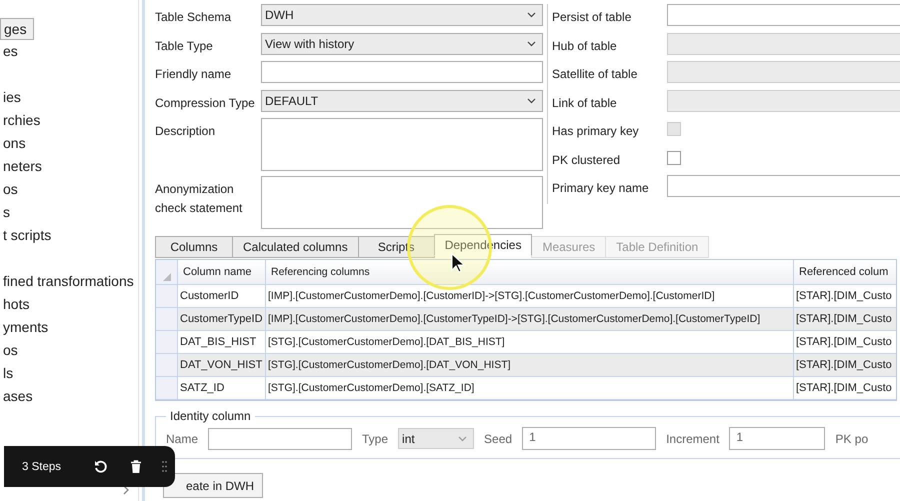 Image resolution: width=900 pixels, height=501 pixels. Describe the element at coordinates (17, 29) in the screenshot. I see `sidebar-item: ges` at that location.